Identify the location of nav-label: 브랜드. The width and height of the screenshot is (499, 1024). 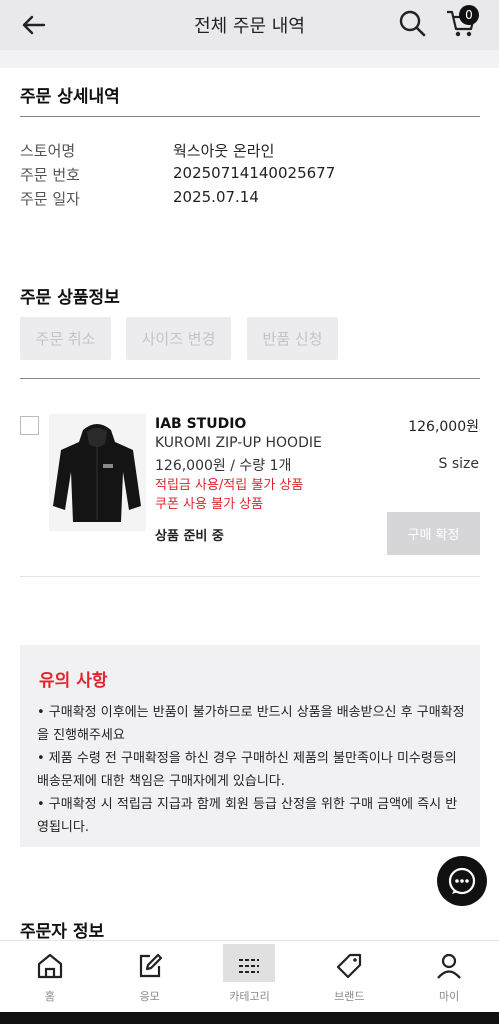
(349, 996).